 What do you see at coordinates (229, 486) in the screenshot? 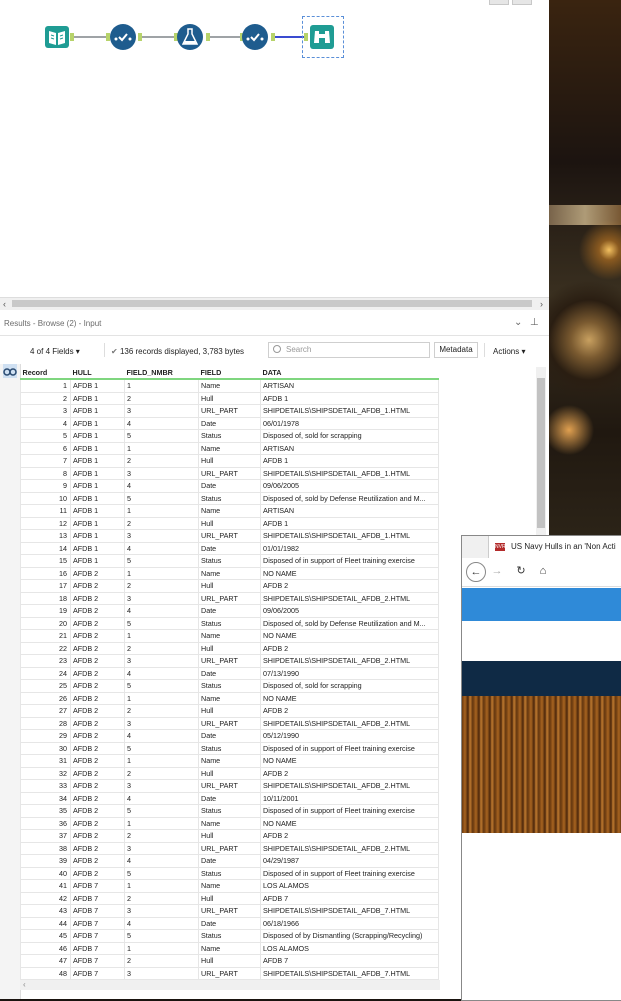
I see `table-row: 9 AFDB 1 4 Date 09/06/2005` at bounding box center [229, 486].